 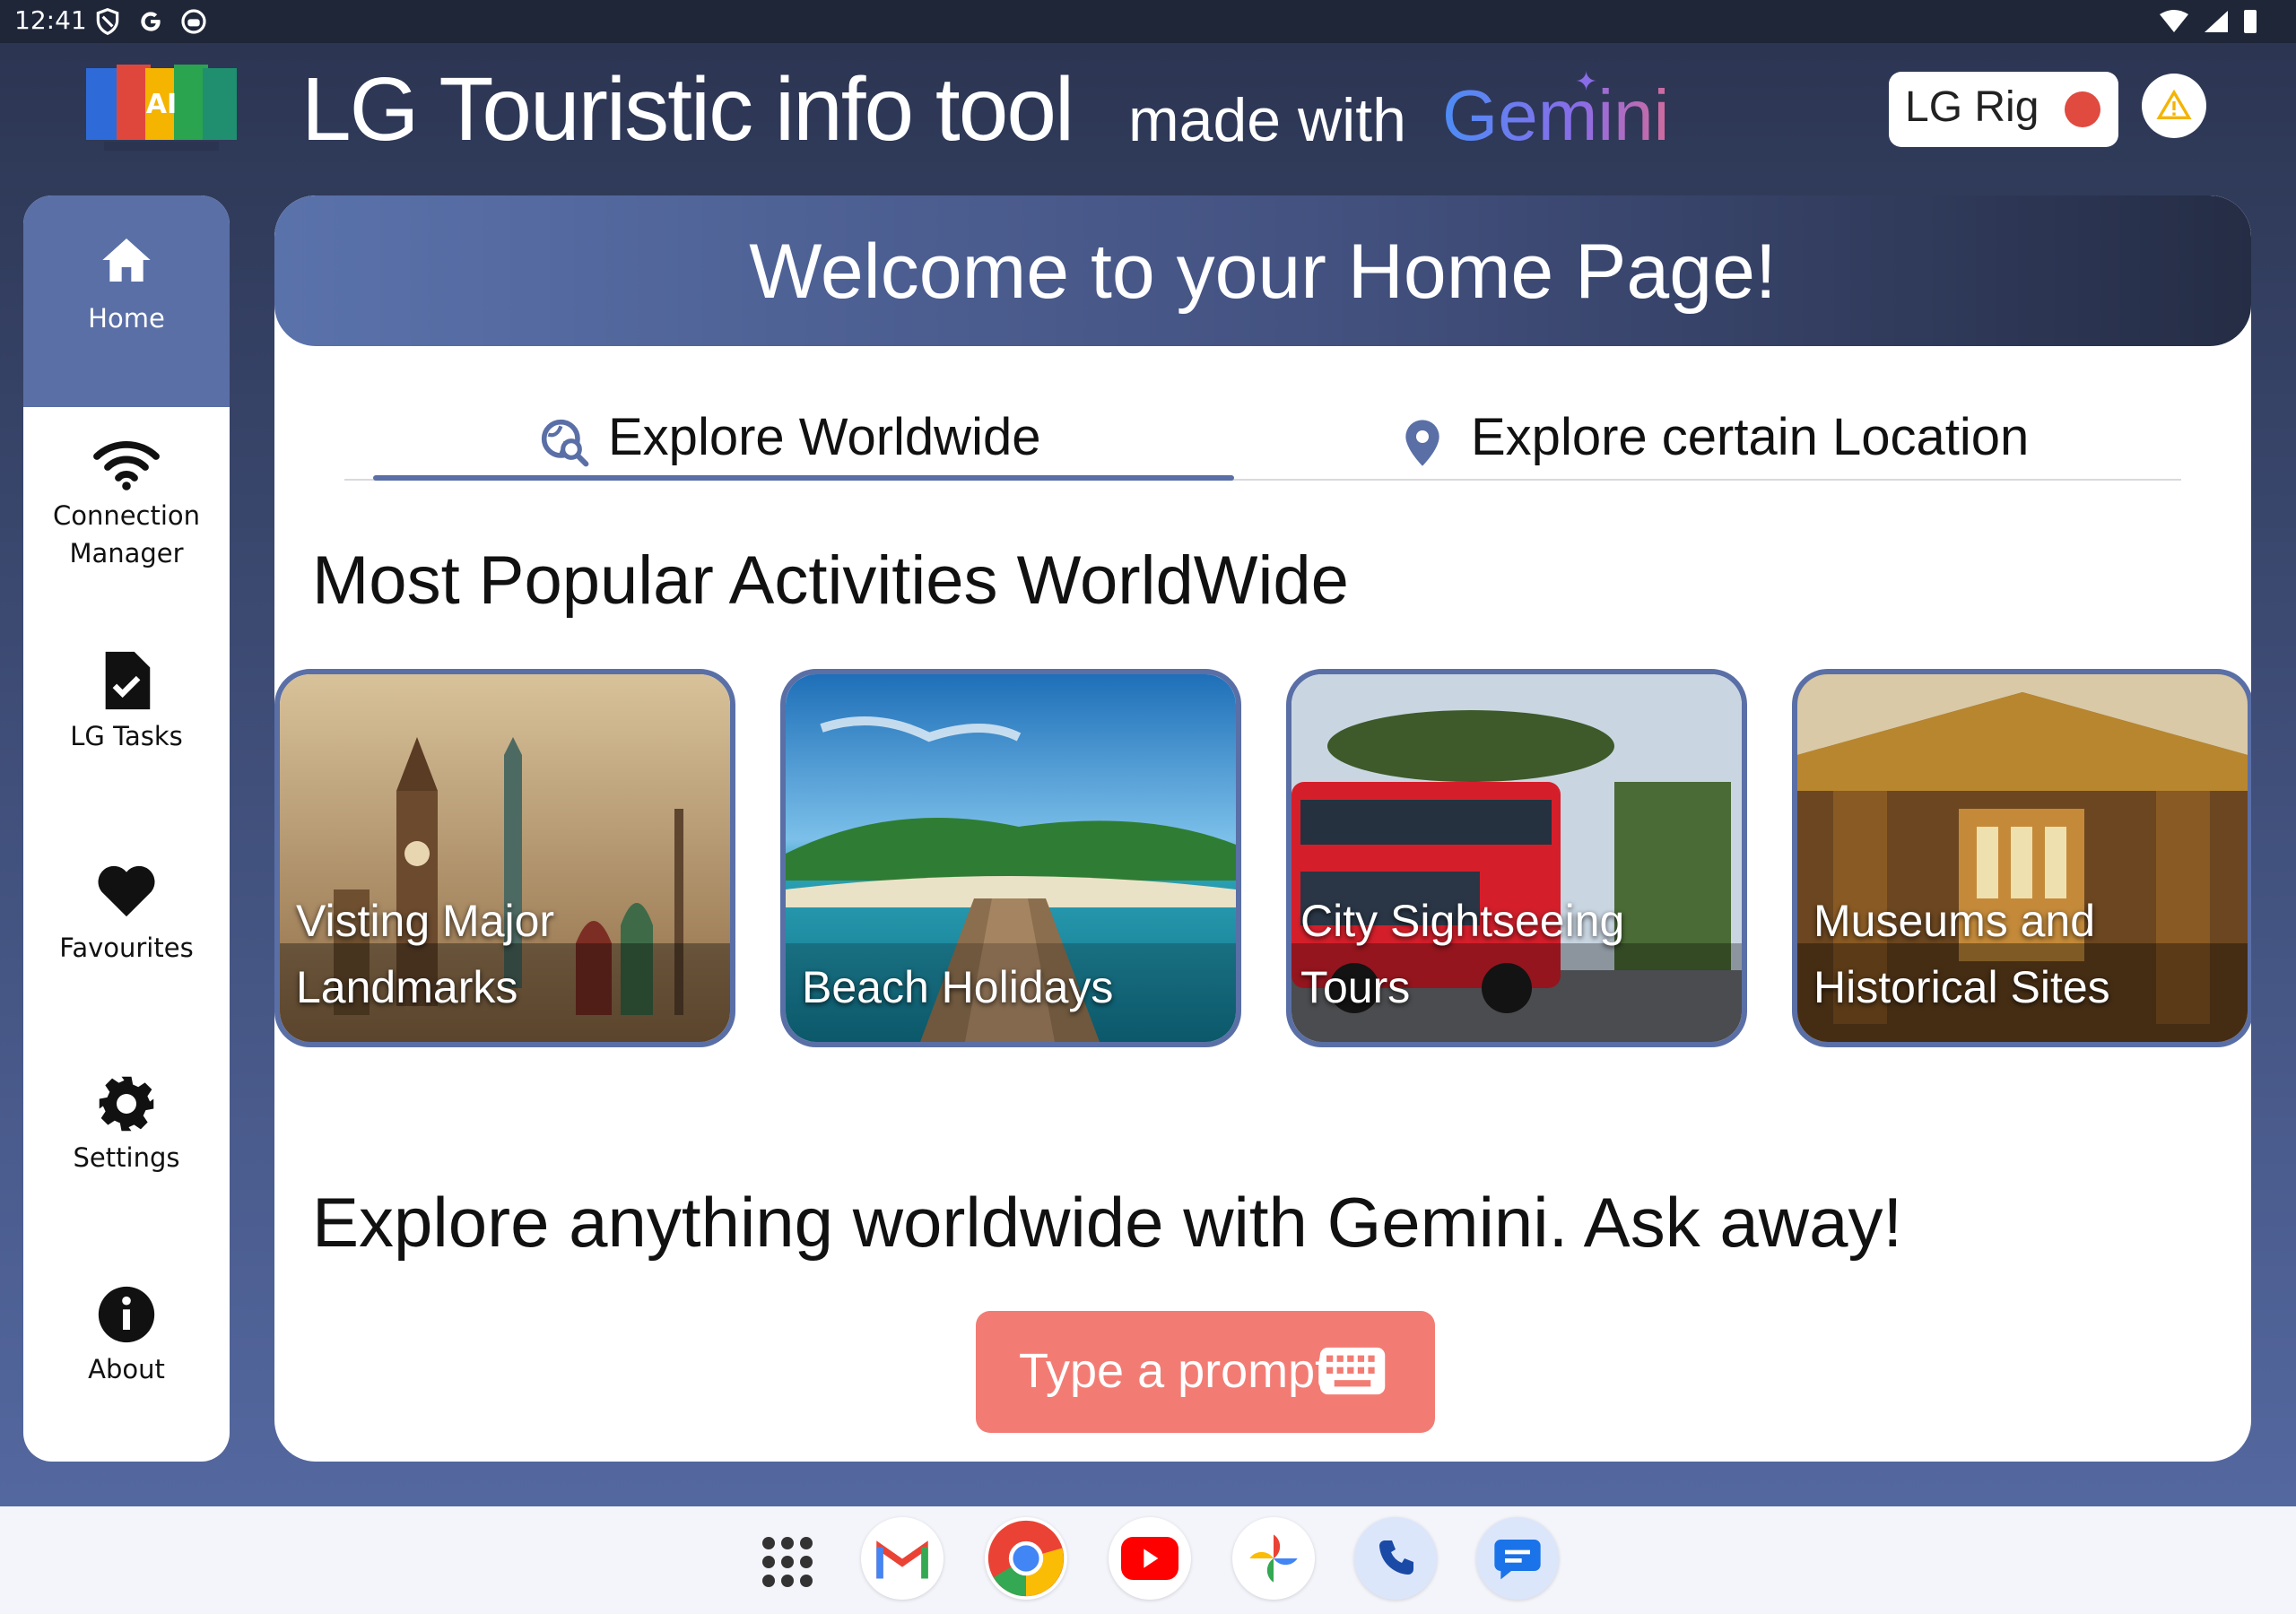 What do you see at coordinates (565, 443) in the screenshot?
I see `globe-search-icon` at bounding box center [565, 443].